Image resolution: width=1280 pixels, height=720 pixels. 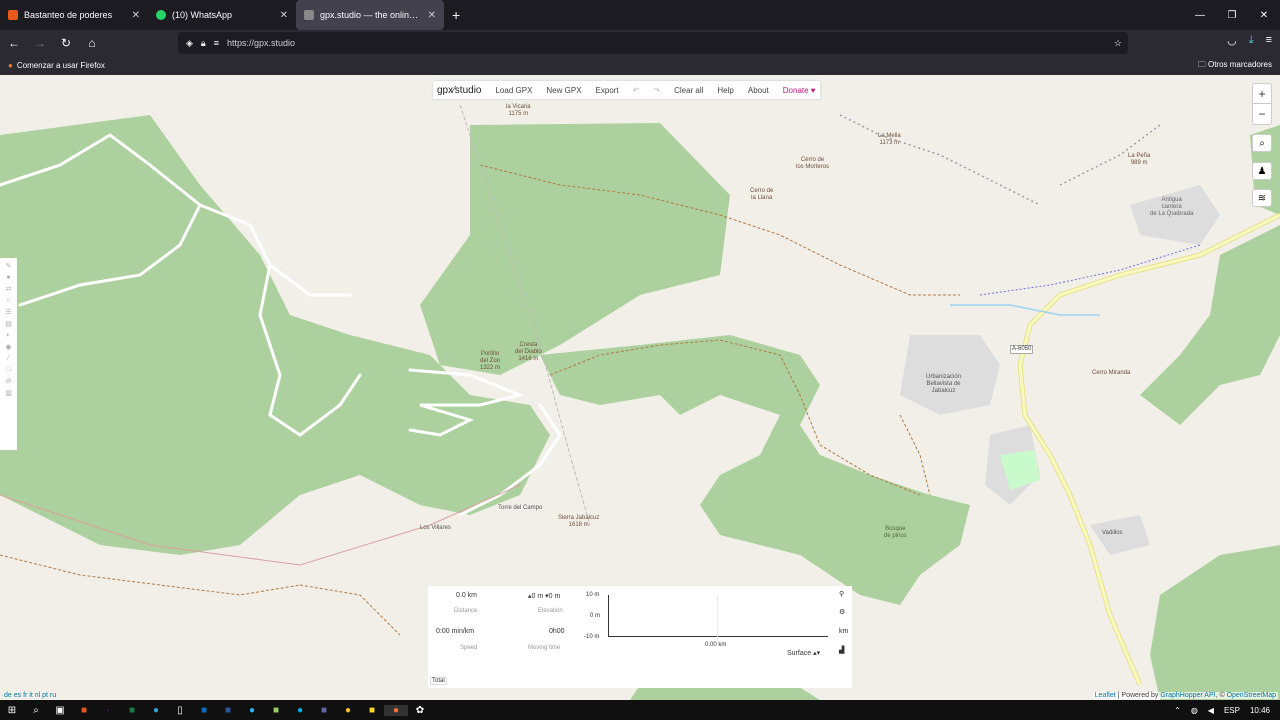 What do you see at coordinates (252, 710) in the screenshot?
I see `app-icon: ●` at bounding box center [252, 710].